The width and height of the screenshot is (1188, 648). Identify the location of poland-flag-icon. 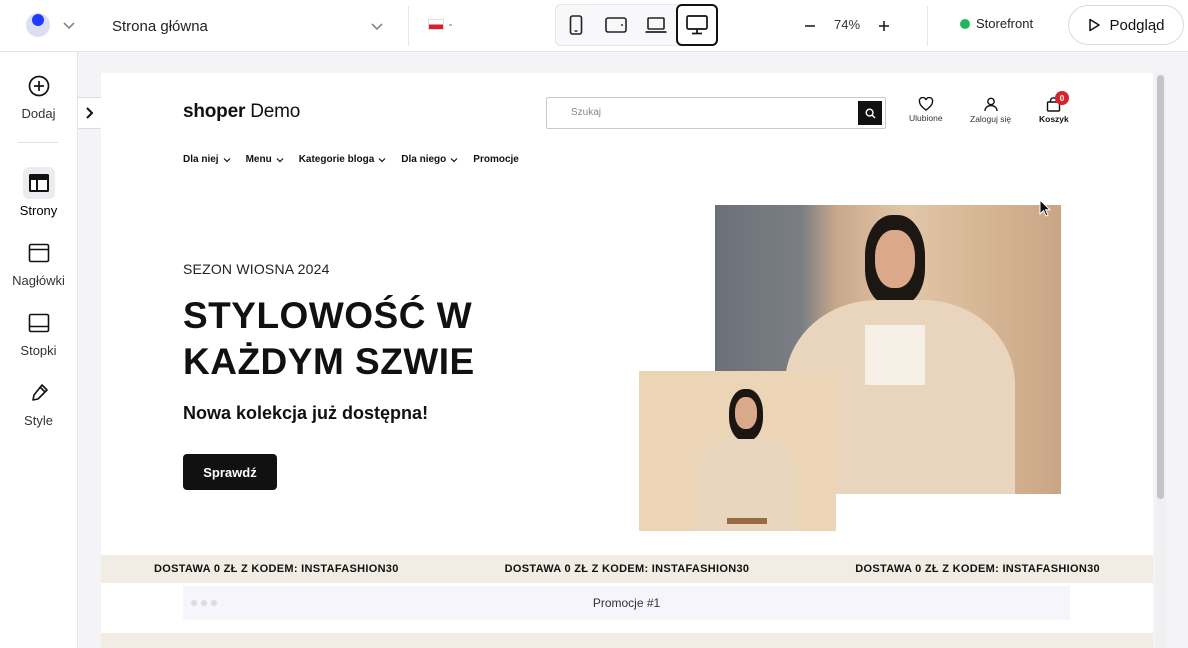
(436, 24).